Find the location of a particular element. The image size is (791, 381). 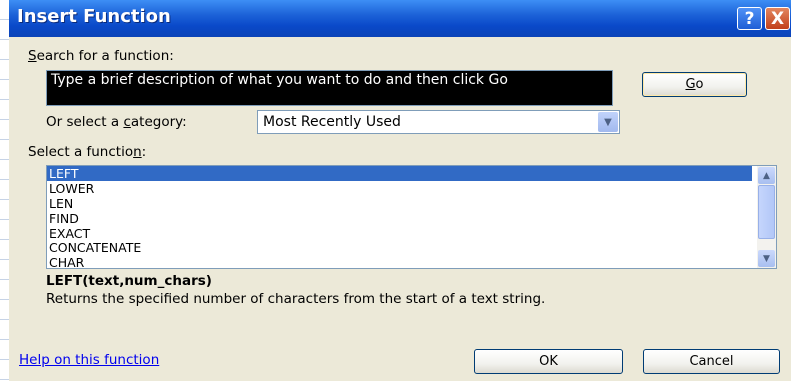

list-item: LOWER is located at coordinates (411, 188).